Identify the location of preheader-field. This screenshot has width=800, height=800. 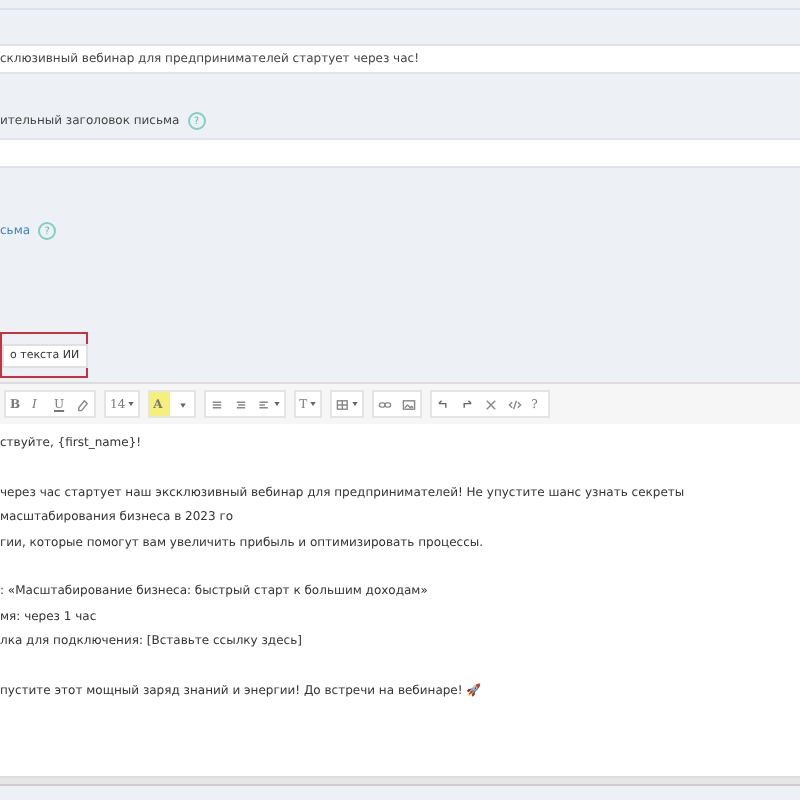
(400, 153).